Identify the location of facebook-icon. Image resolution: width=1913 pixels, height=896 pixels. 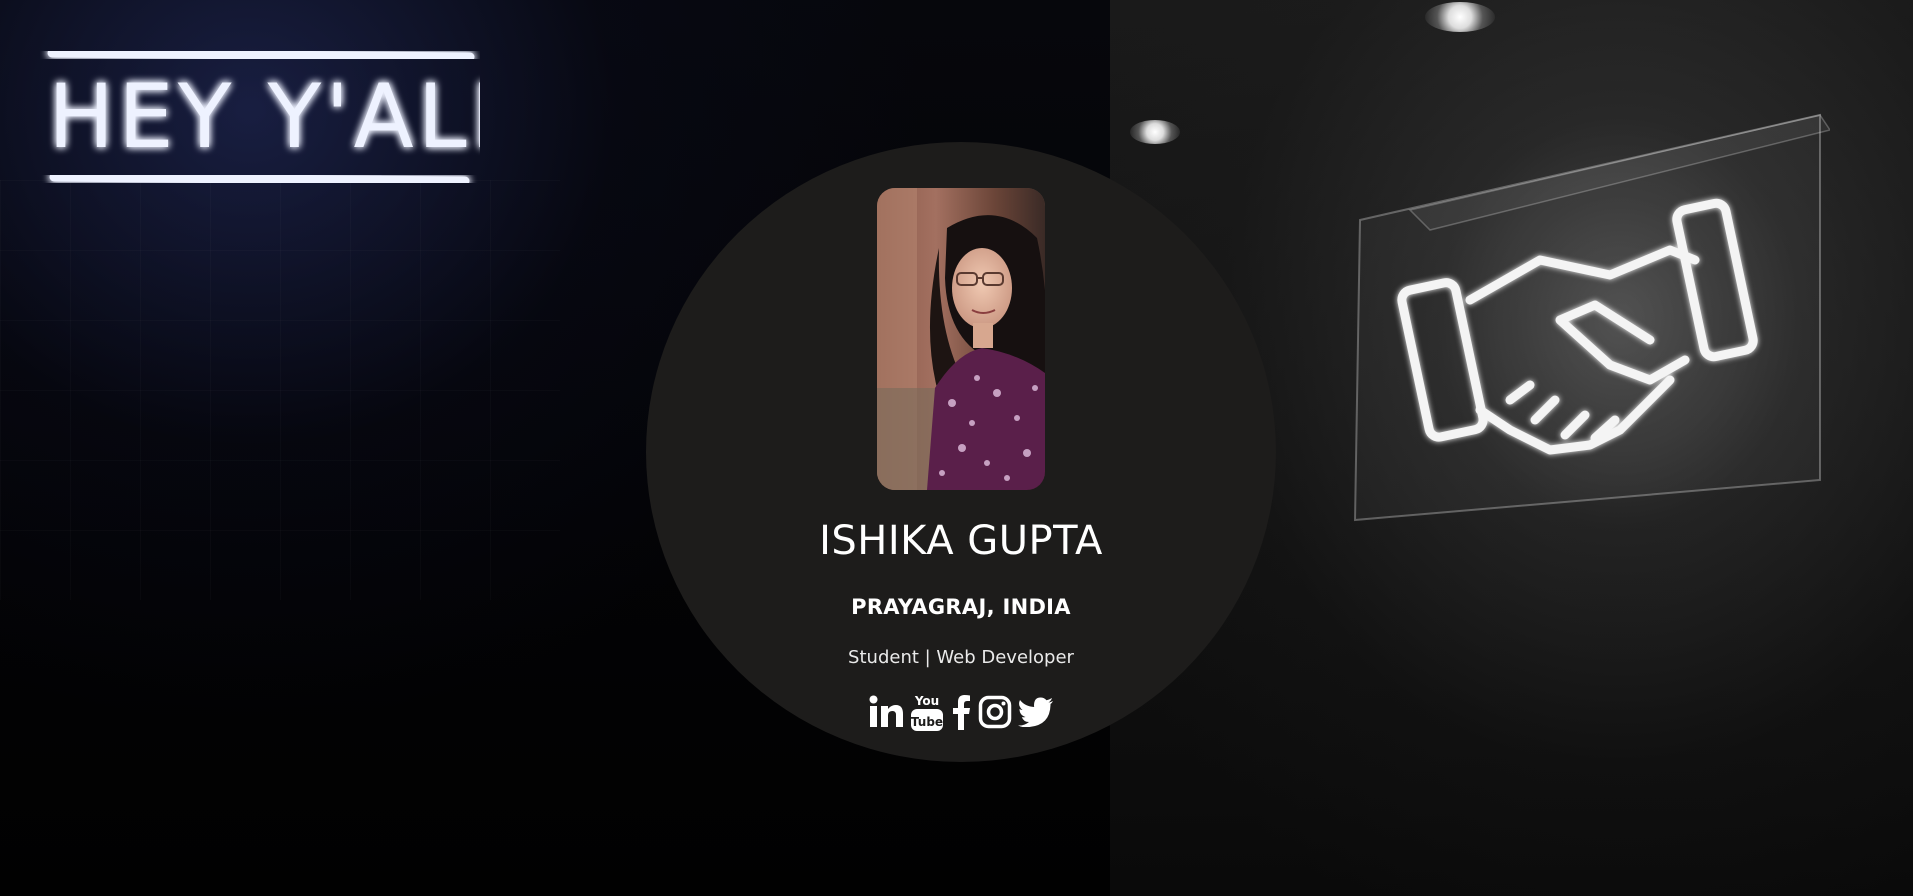
(961, 712).